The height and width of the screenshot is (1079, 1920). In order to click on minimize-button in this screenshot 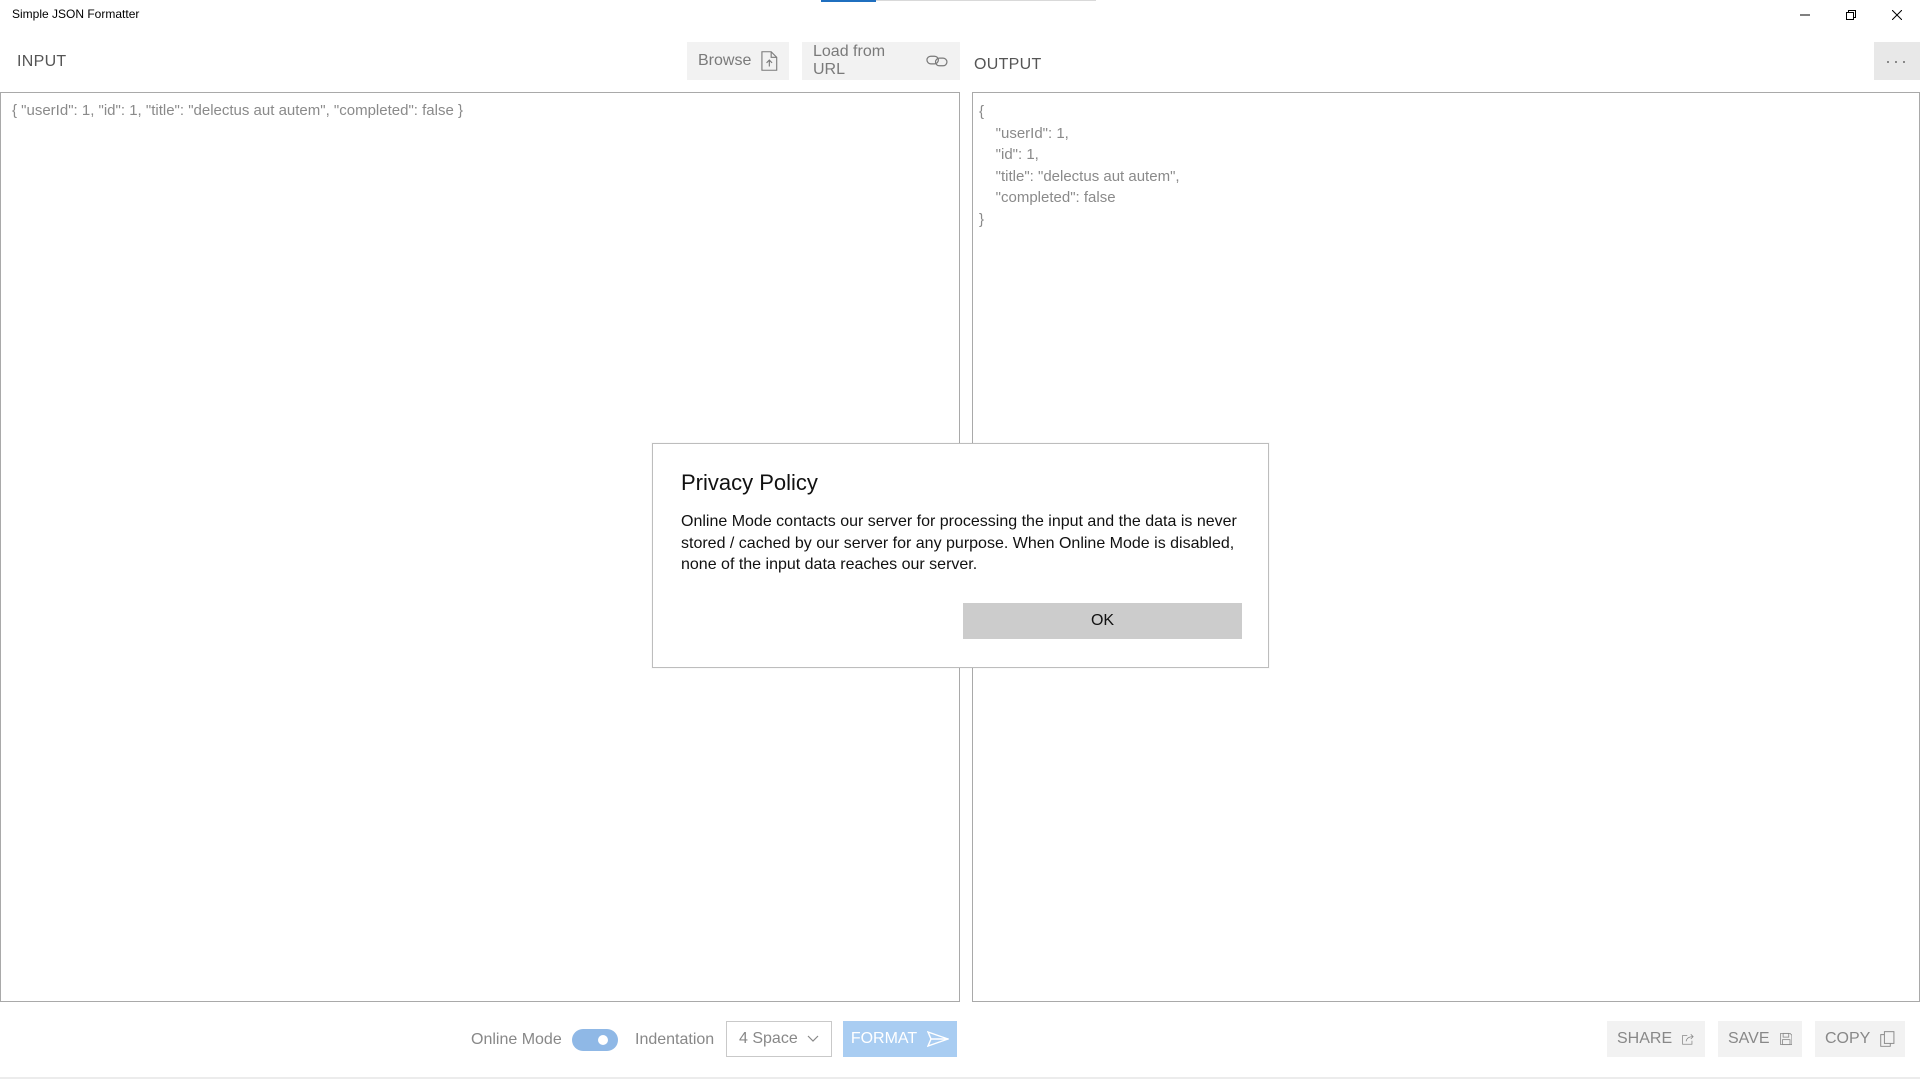, I will do `click(1805, 15)`.